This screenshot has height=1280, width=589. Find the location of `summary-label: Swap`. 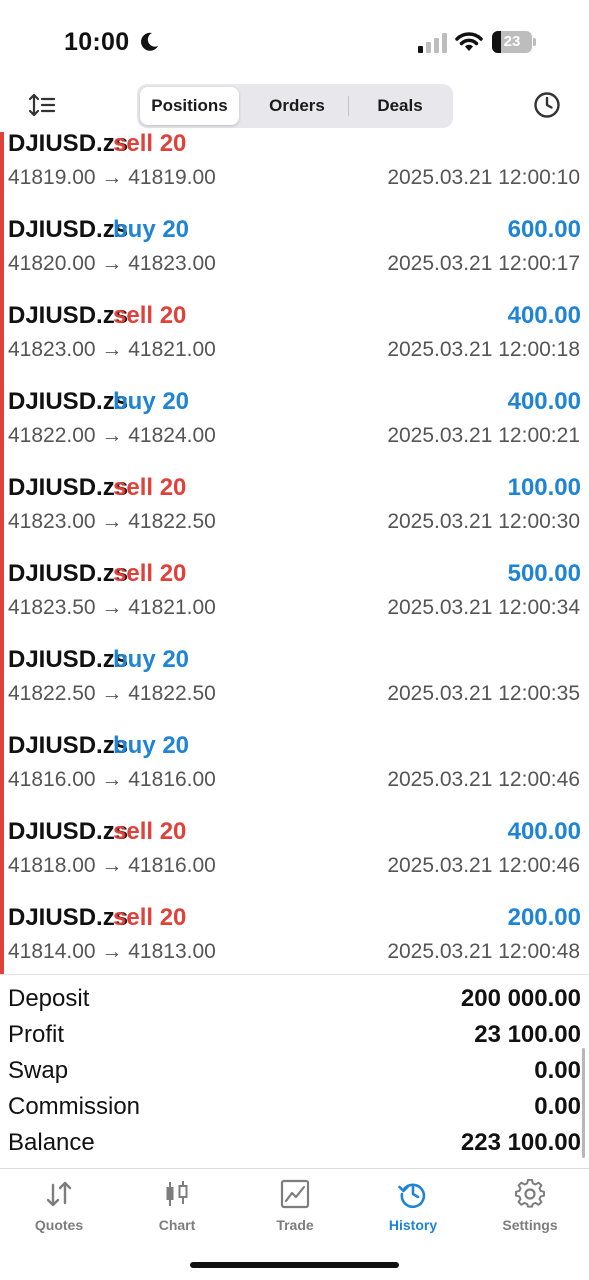

summary-label: Swap is located at coordinates (38, 1070).